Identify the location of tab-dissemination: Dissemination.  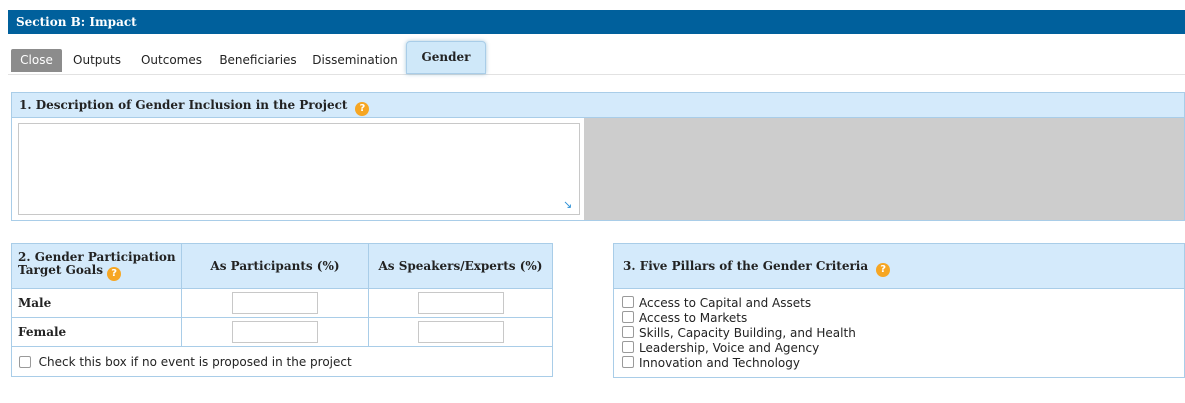
(355, 60).